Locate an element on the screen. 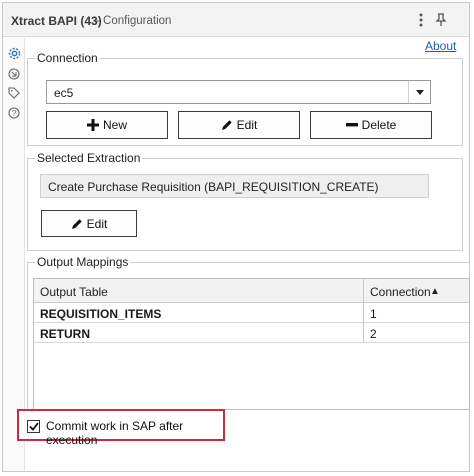 This screenshot has height=476, width=474. column-separator is located at coordinates (363, 311).